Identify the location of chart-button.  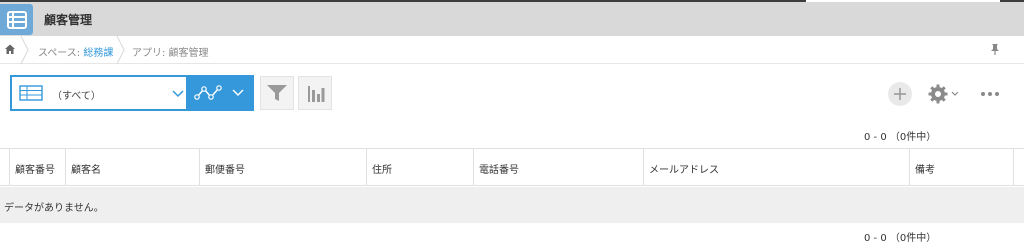
(315, 93).